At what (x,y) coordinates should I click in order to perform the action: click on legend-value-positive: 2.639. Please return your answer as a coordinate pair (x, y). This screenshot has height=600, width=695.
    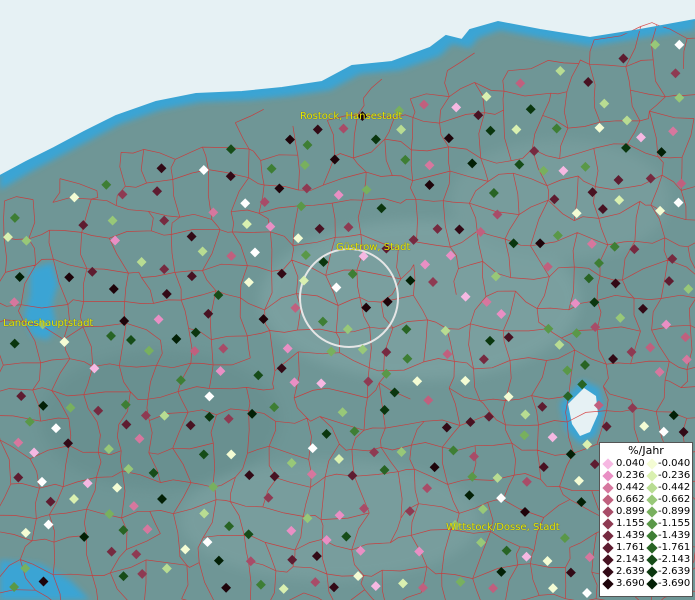
    Looking at the image, I should click on (630, 571).